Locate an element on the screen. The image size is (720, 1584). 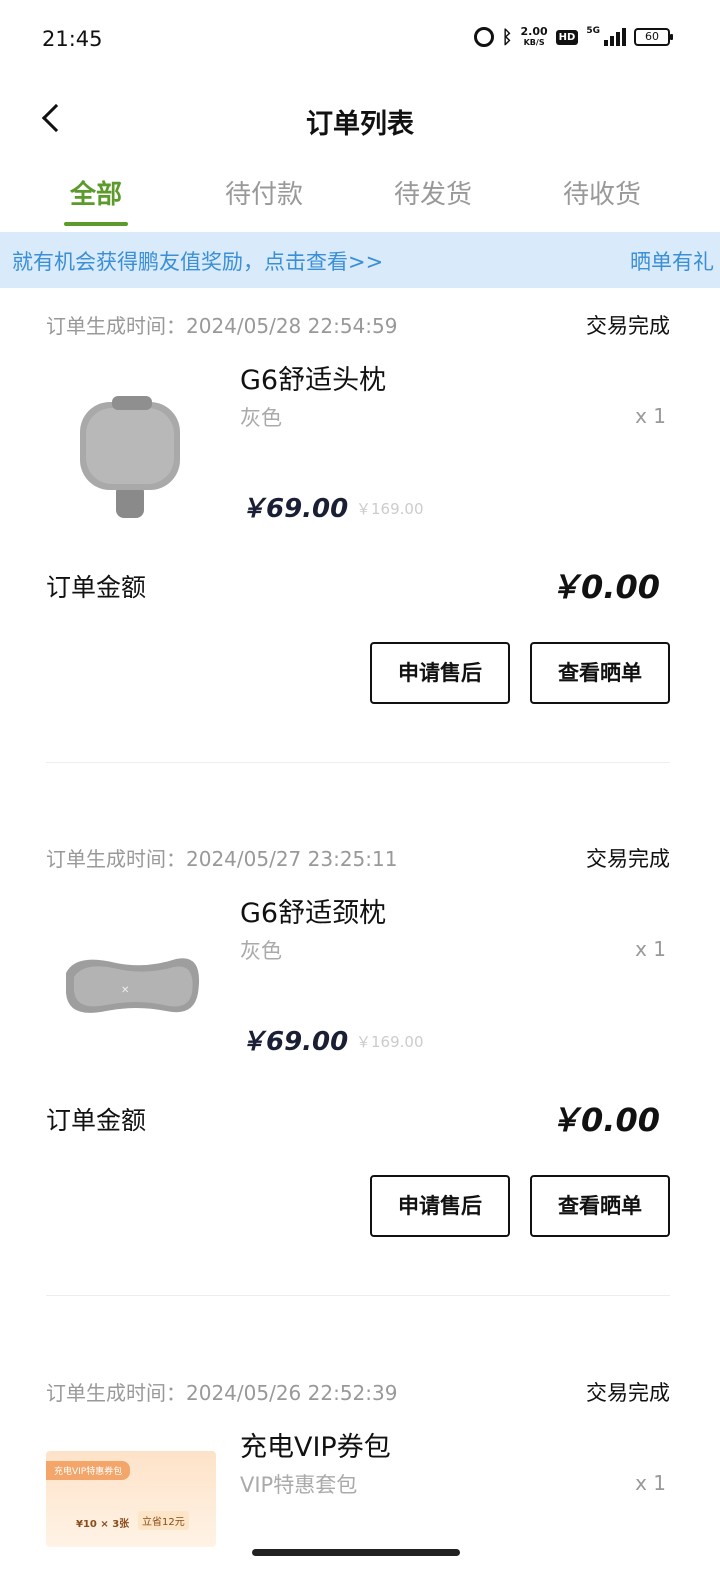
product-name: 充电VIP券包 is located at coordinates (315, 1447).